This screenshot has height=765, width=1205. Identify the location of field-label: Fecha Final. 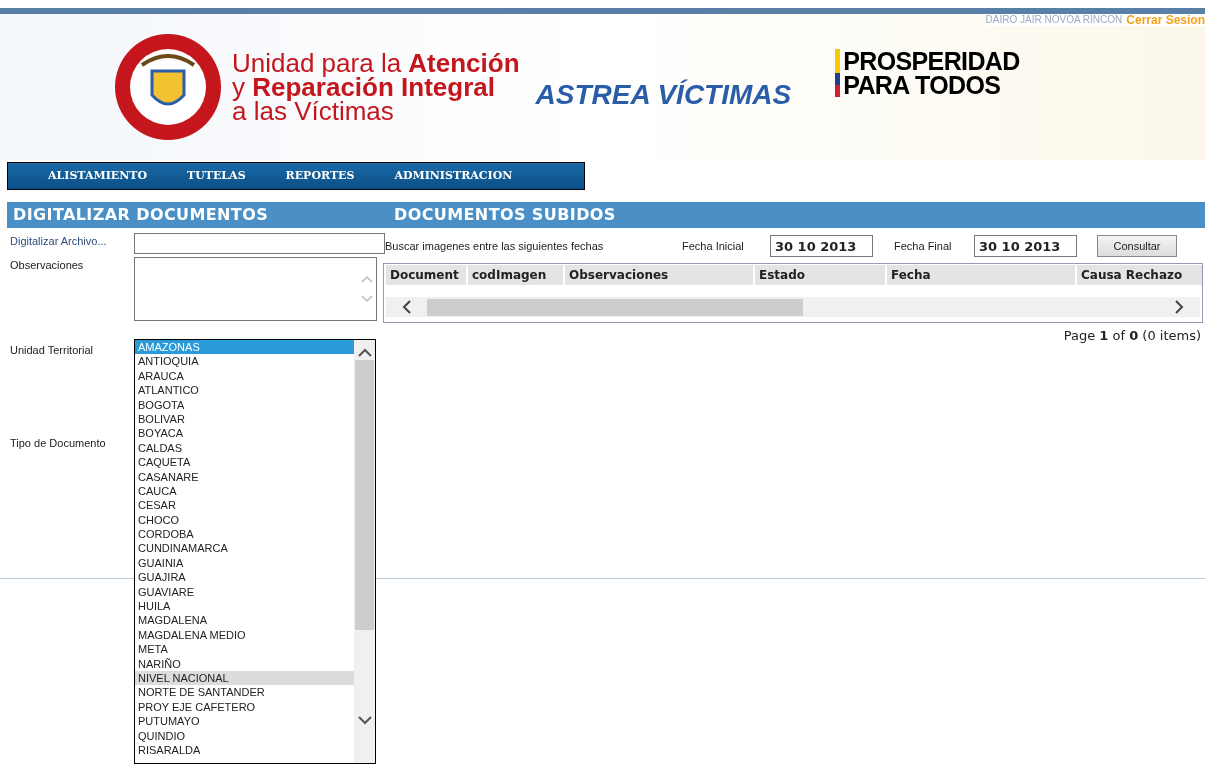
(923, 246).